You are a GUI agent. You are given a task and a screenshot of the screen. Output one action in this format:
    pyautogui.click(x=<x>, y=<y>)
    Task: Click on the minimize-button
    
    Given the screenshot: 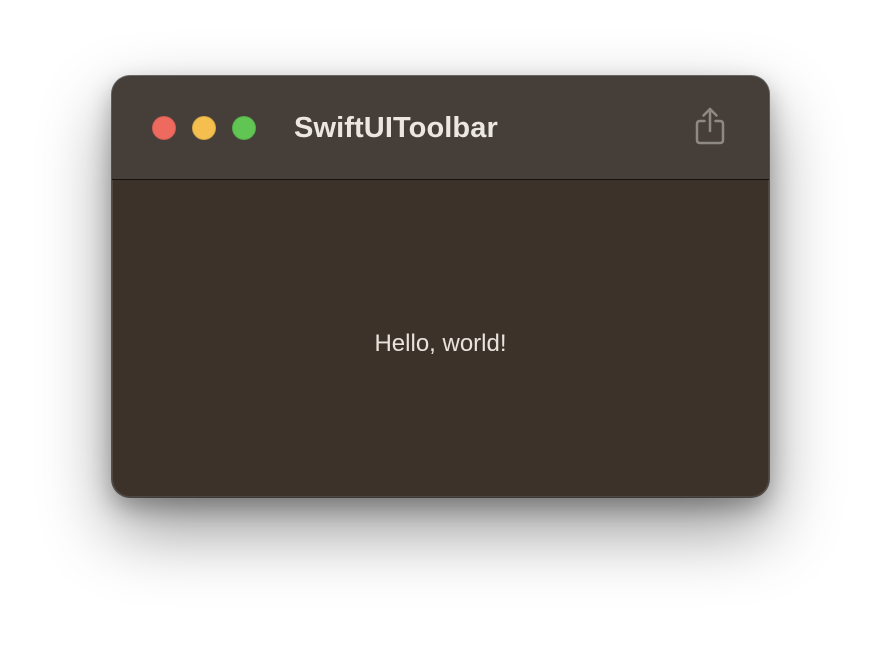 What is the action you would take?
    pyautogui.click(x=204, y=128)
    